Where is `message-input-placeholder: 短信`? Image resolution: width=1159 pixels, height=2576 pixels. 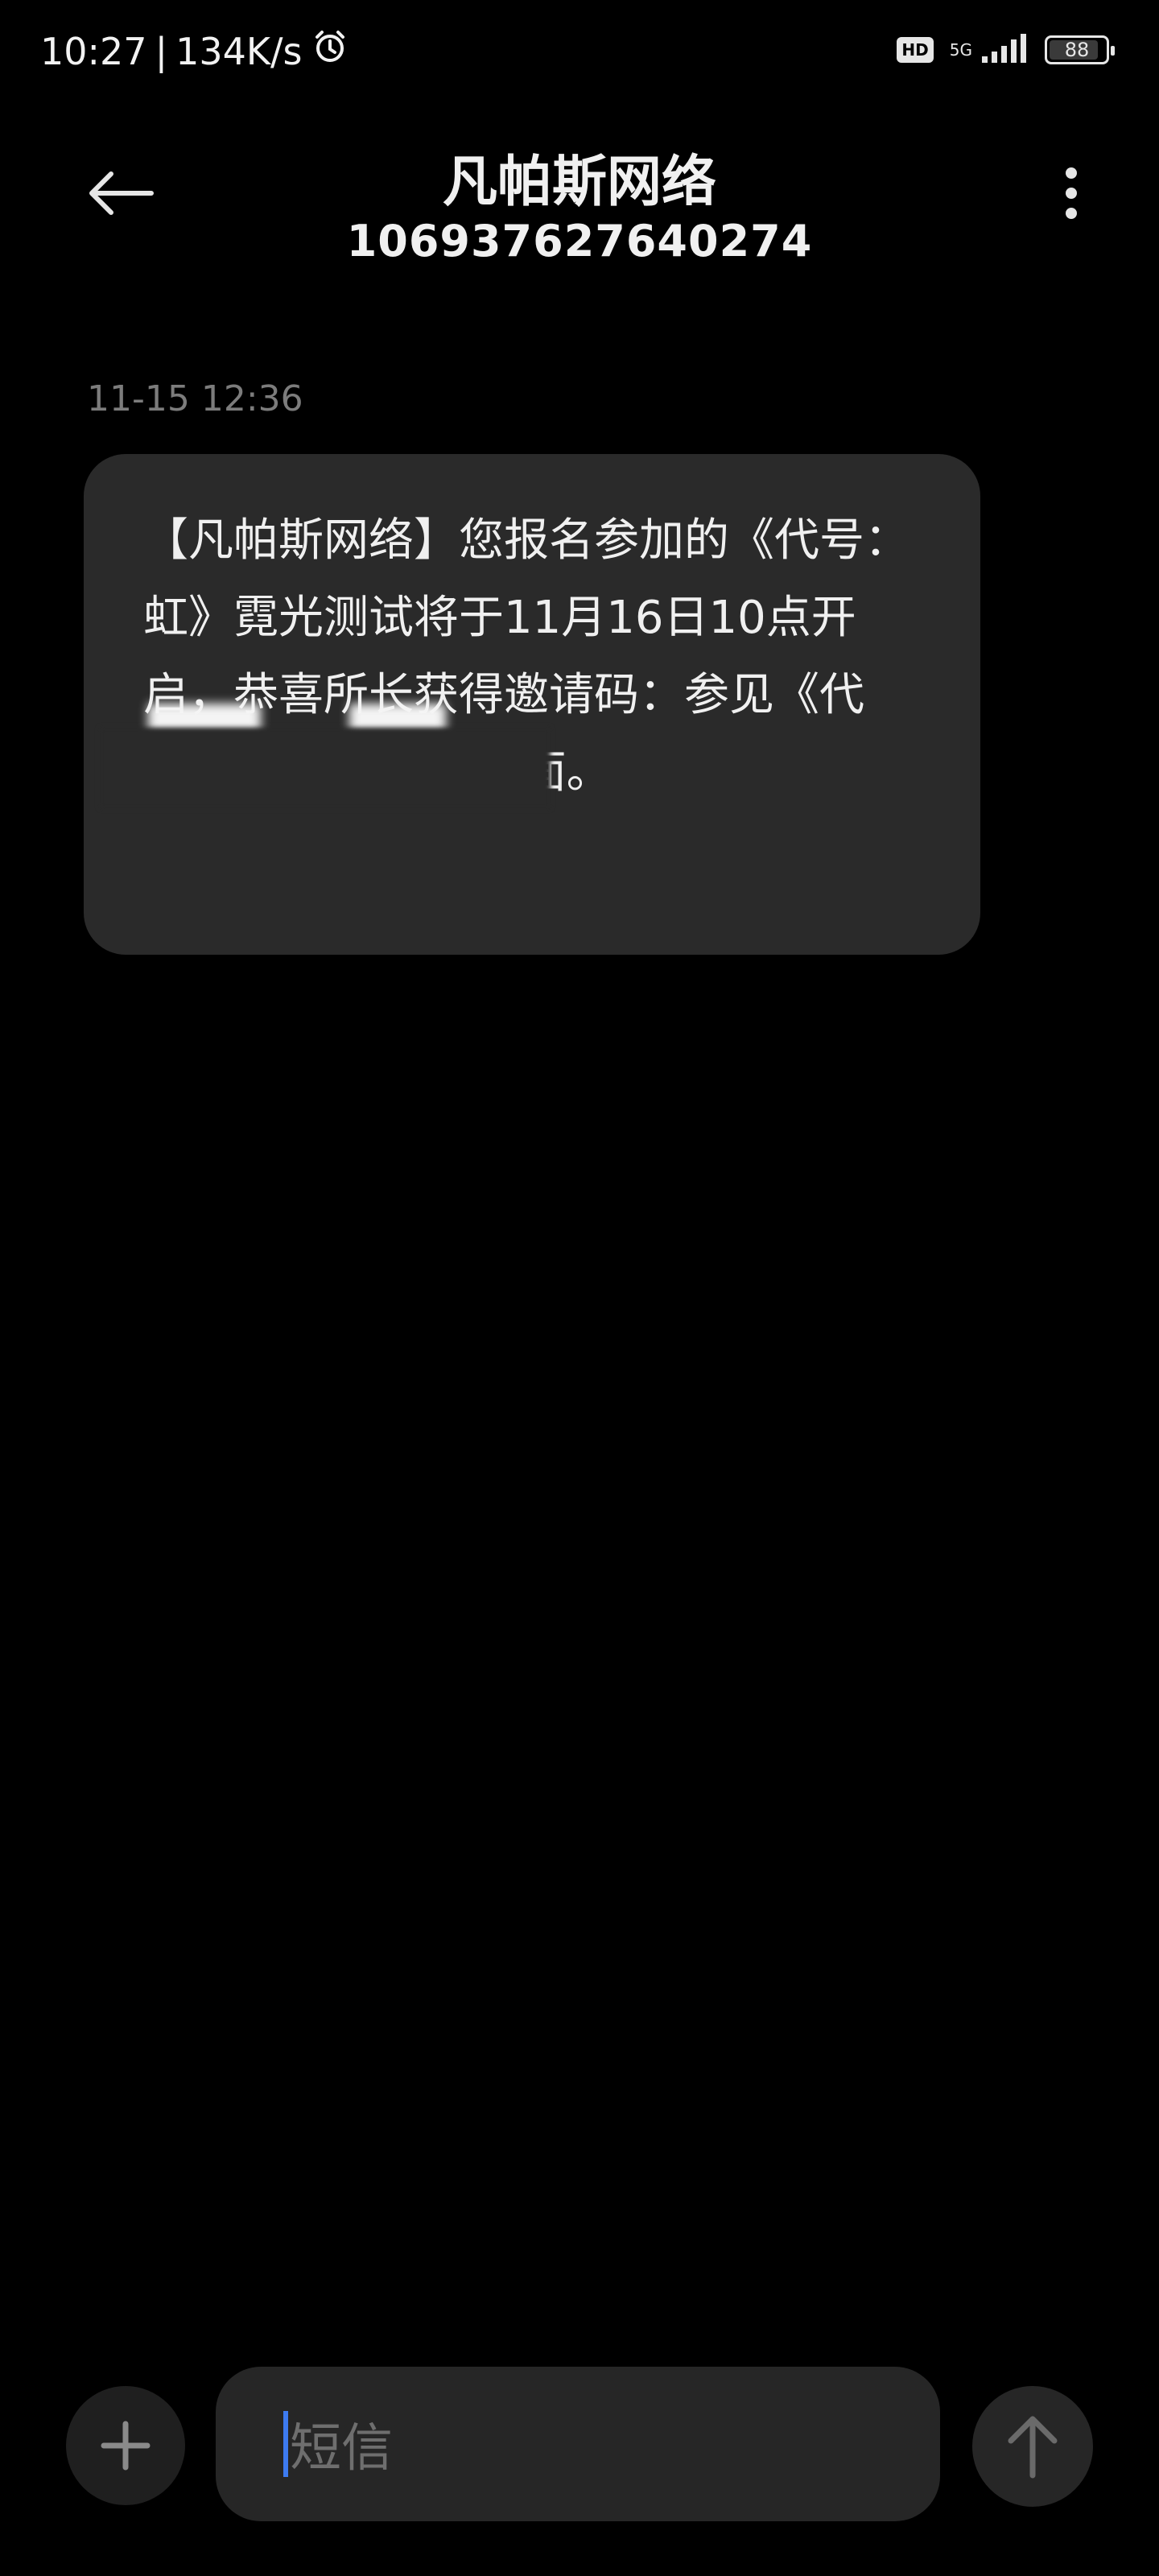
message-input-placeholder: 短信 is located at coordinates (341, 2449).